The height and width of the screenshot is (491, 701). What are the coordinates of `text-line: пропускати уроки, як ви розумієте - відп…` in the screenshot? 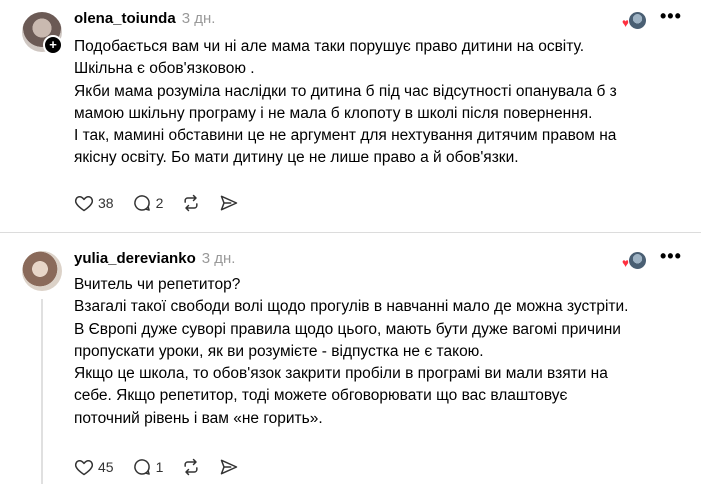 It's located at (279, 351).